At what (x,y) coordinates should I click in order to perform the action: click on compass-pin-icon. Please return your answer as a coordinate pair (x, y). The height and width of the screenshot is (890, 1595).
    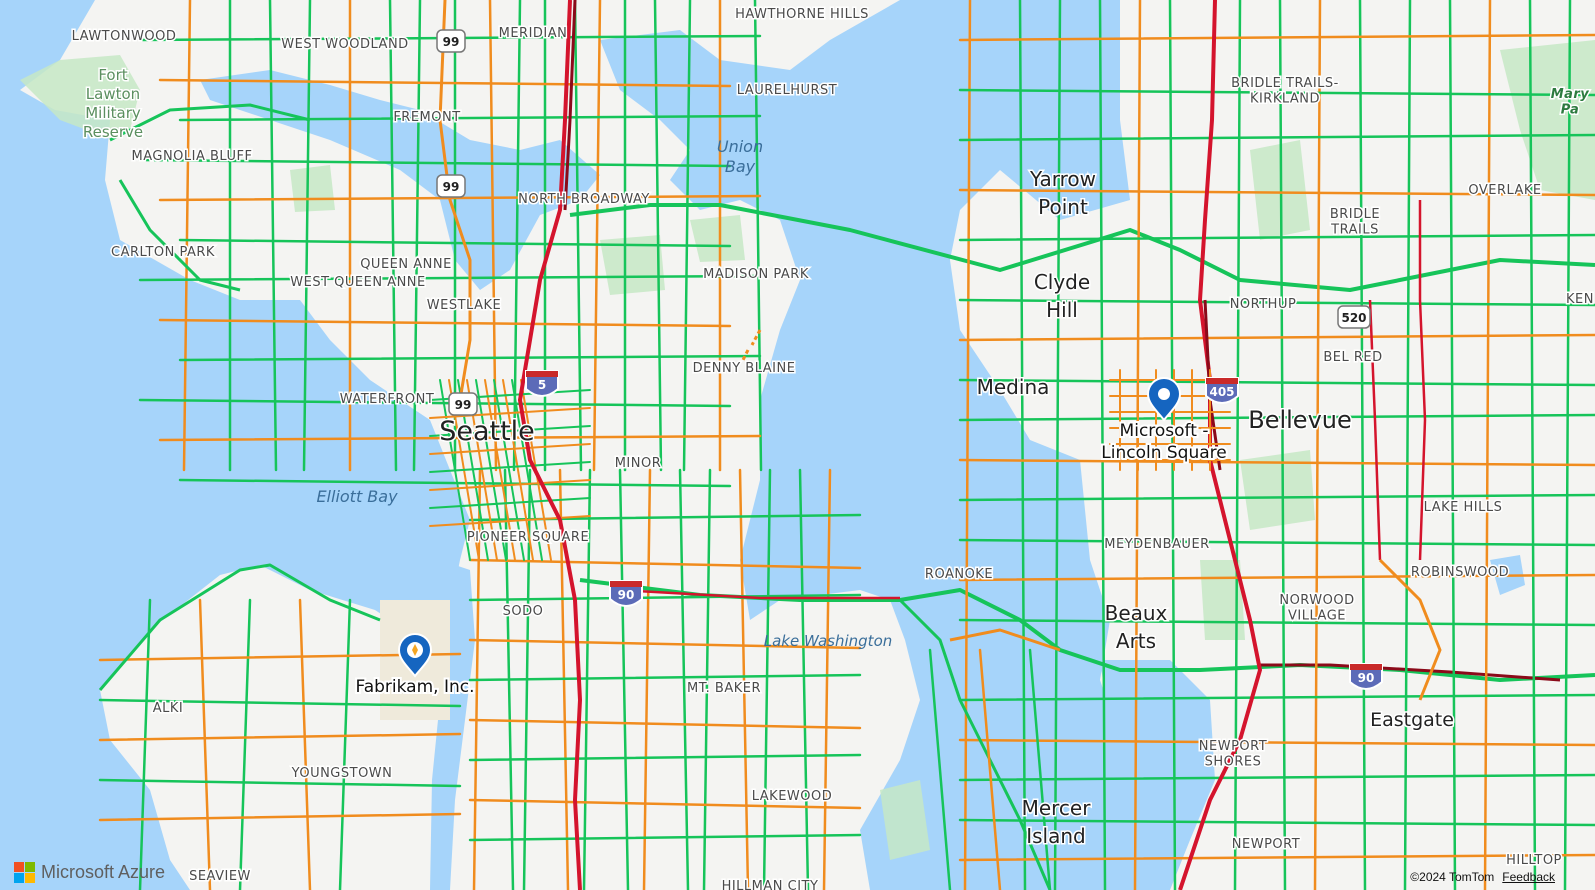
    Looking at the image, I should click on (415, 655).